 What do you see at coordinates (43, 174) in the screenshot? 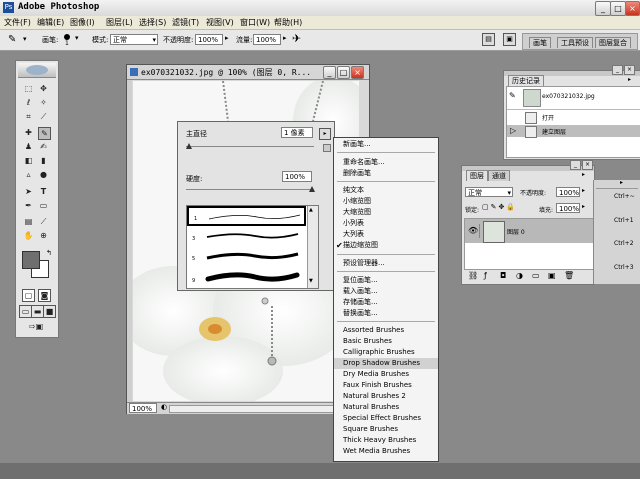
I see `dodge-icon: ●` at bounding box center [43, 174].